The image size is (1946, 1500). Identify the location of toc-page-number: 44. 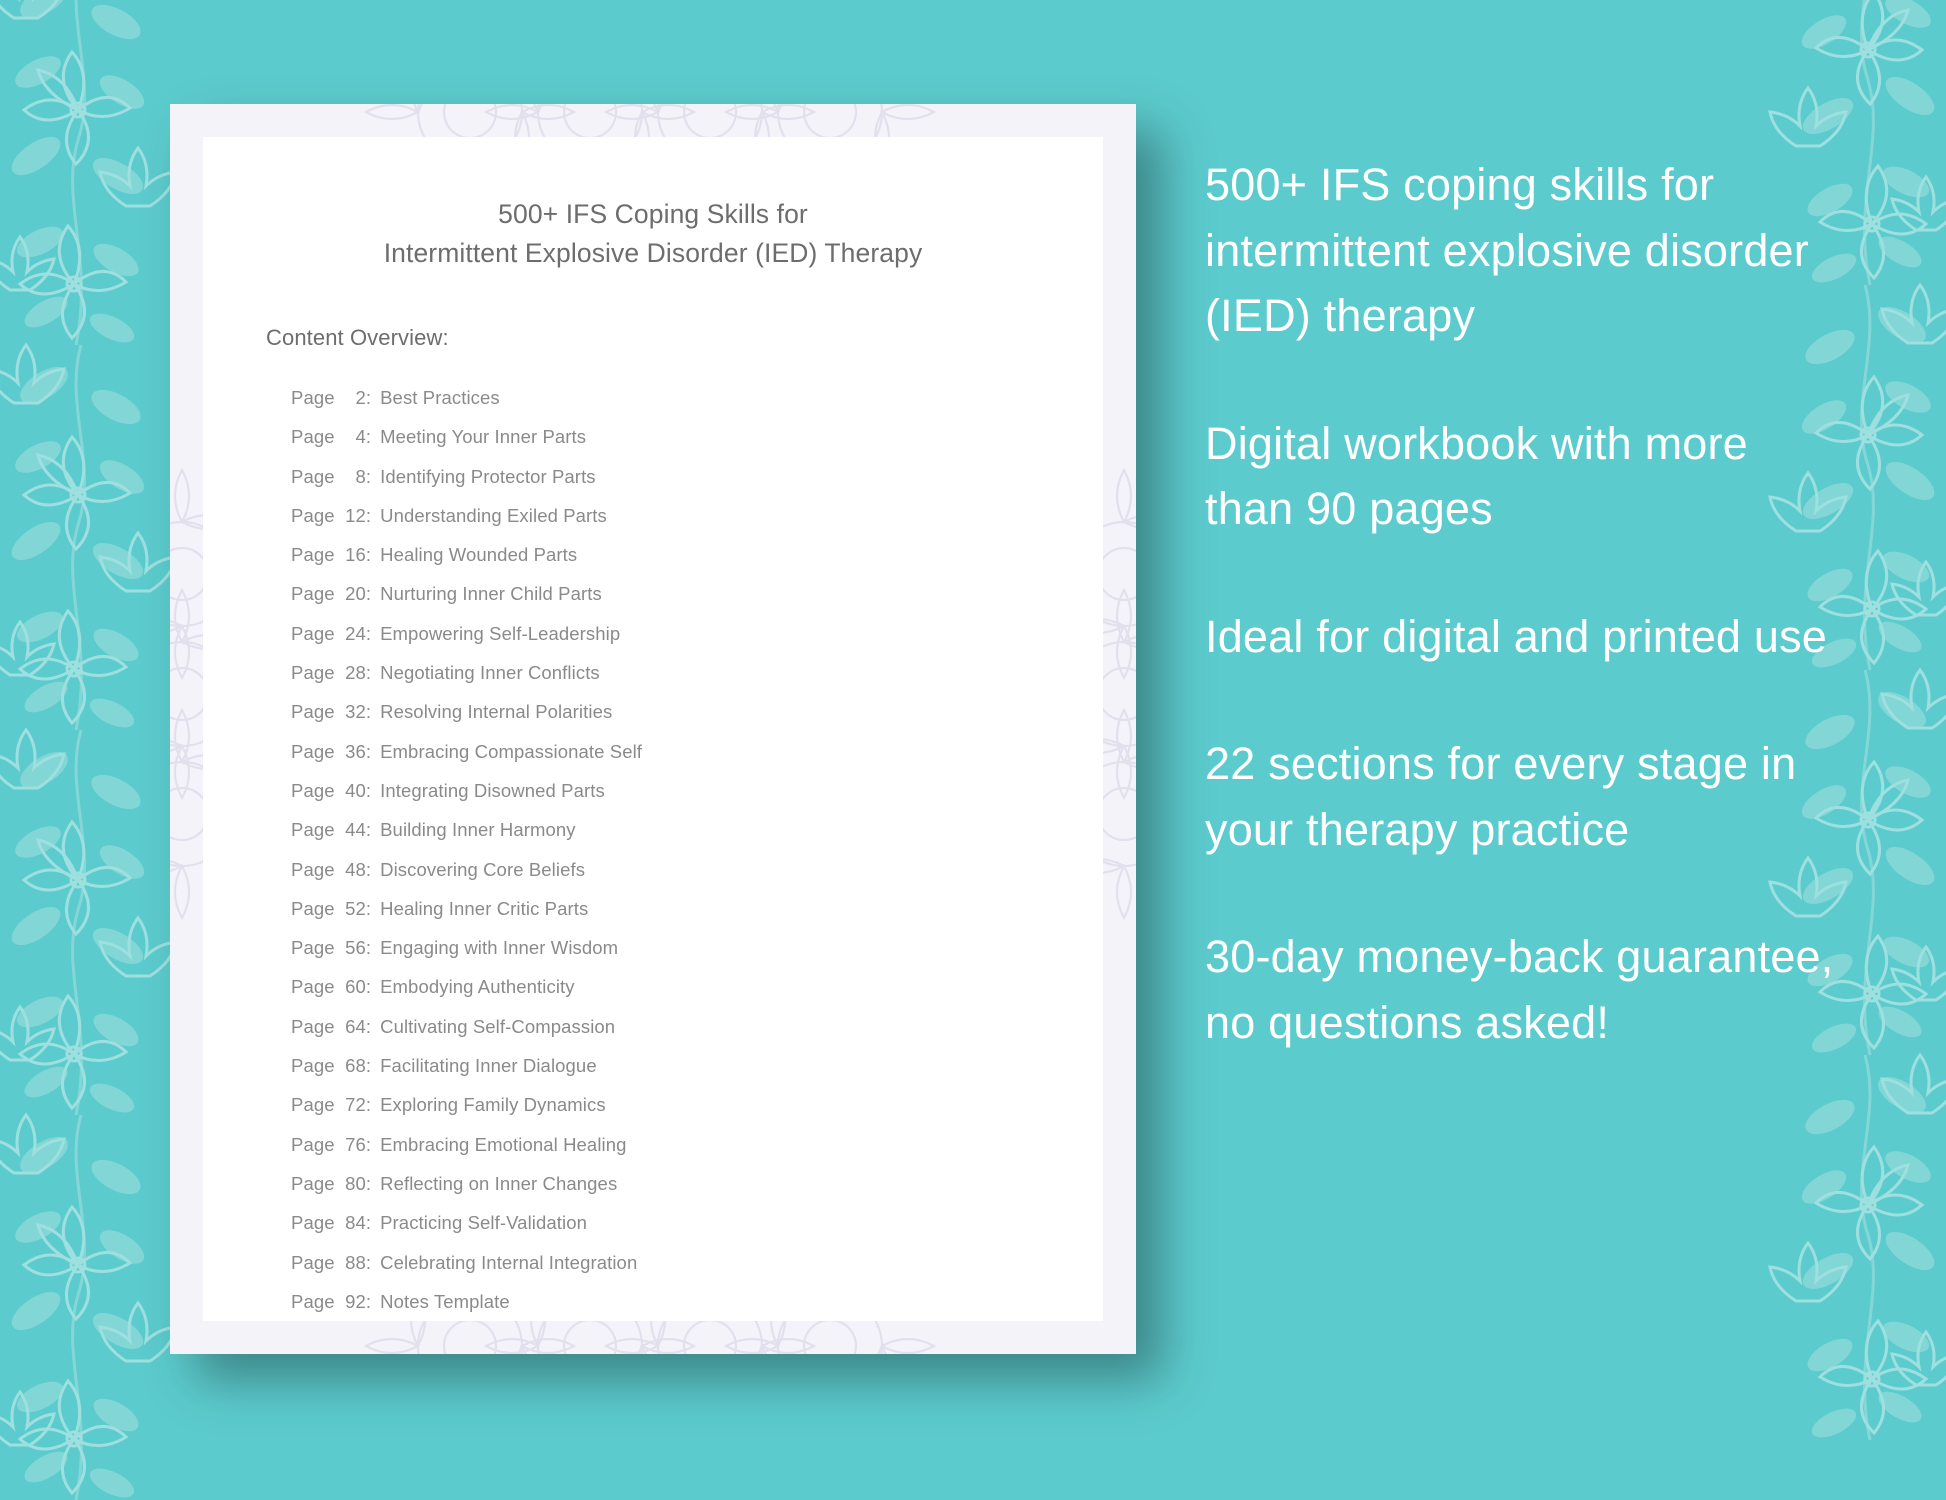
(355, 830).